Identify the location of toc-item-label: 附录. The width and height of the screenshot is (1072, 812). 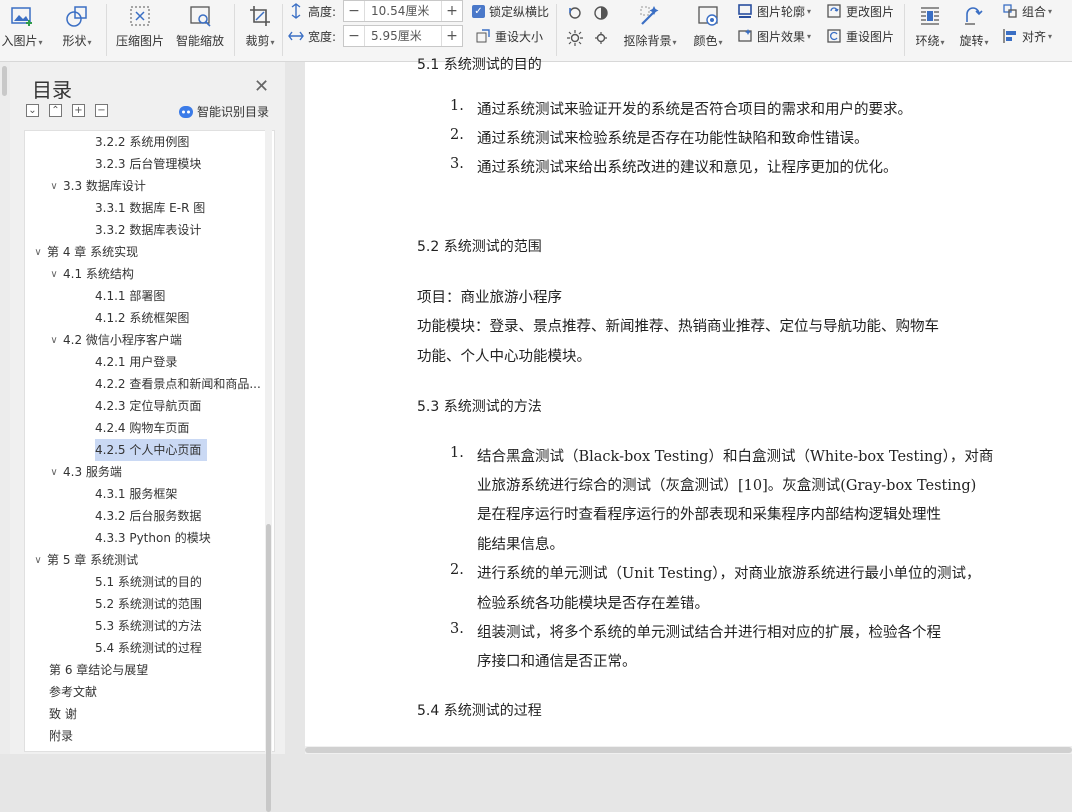
(61, 736).